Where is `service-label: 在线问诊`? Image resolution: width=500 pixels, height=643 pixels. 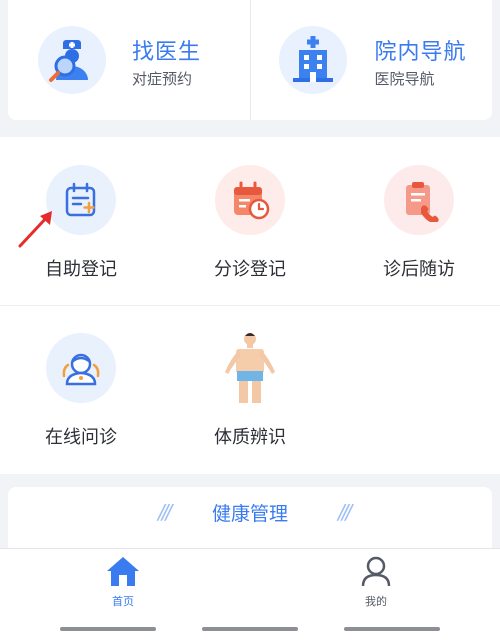
service-label: 在线问诊 is located at coordinates (81, 437).